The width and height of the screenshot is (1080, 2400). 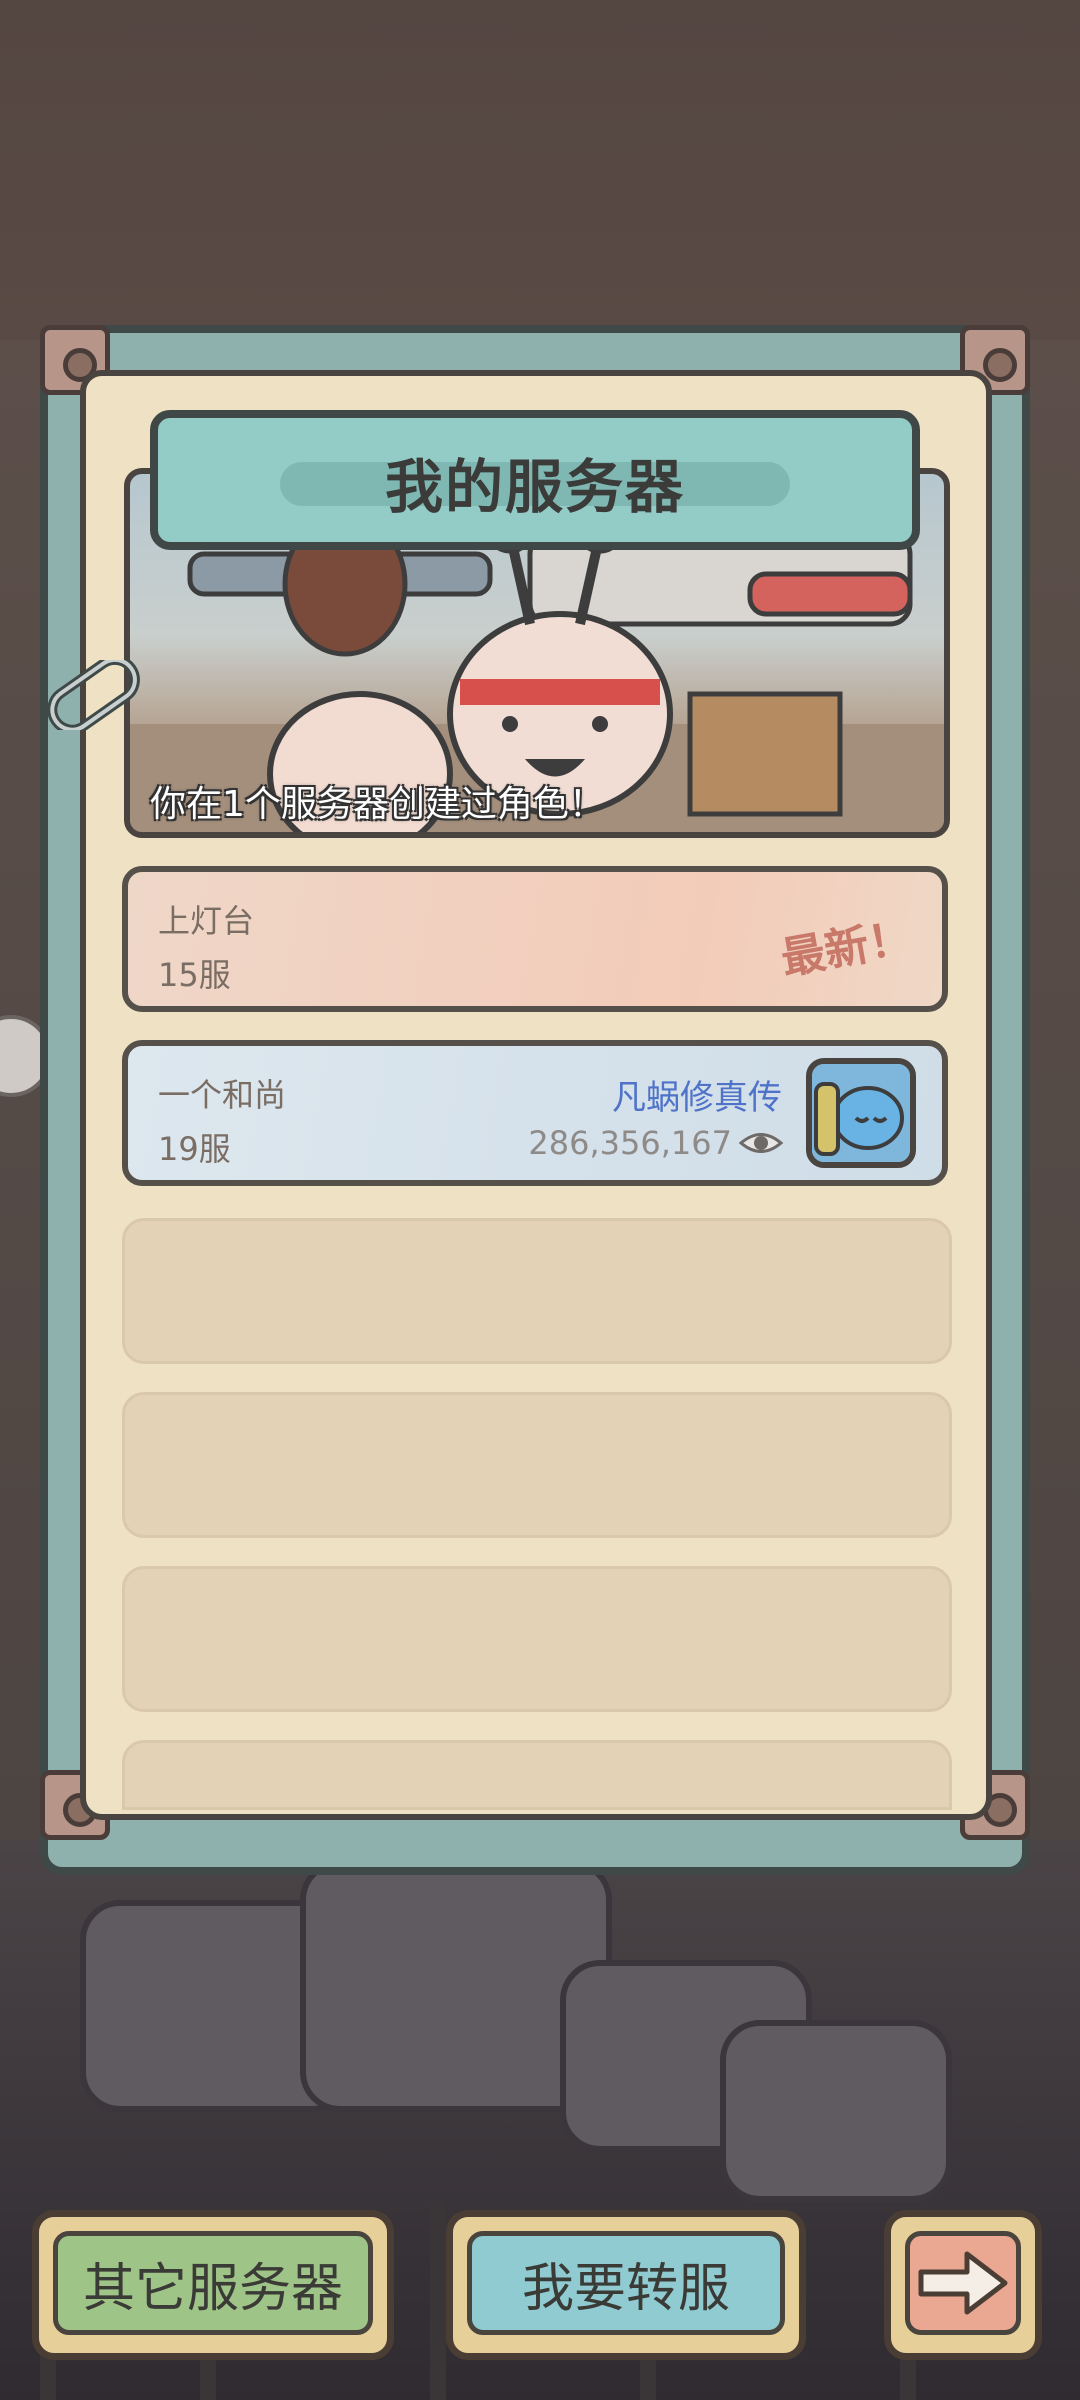 I want to click on server-name: 上灯台, so click(x=206, y=921).